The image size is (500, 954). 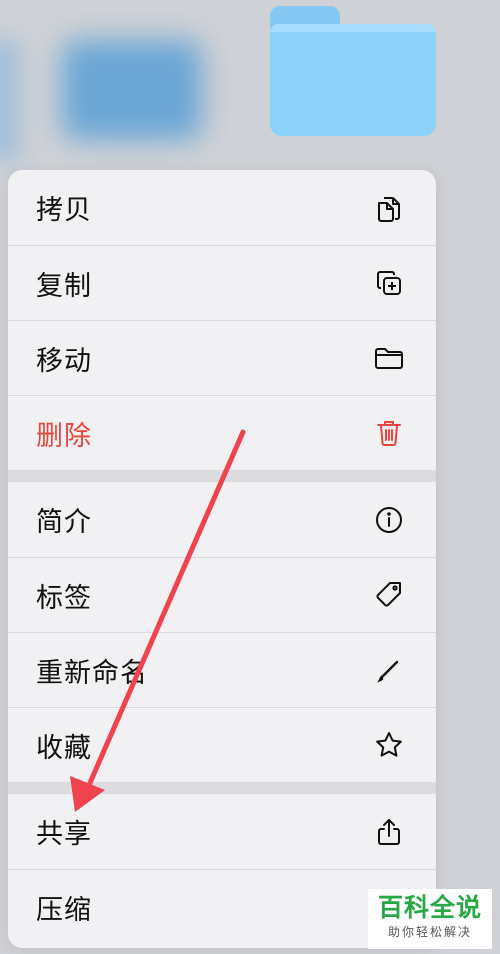 What do you see at coordinates (389, 832) in the screenshot?
I see `share-icon` at bounding box center [389, 832].